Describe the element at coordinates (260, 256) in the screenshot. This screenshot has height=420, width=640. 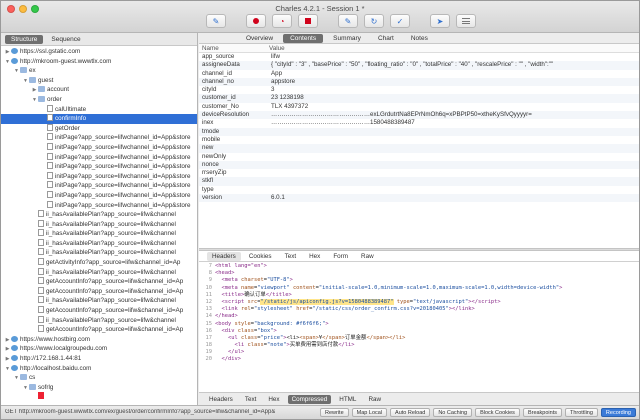
I see `tab-cookies: Cookies` at that location.